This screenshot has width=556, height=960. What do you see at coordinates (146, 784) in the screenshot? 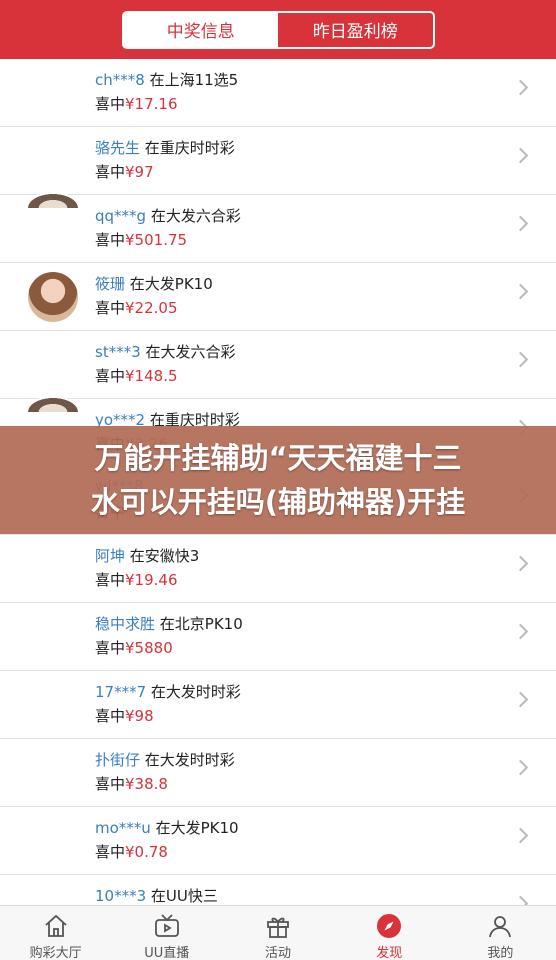
I see `win-amount: ¥38.8` at bounding box center [146, 784].